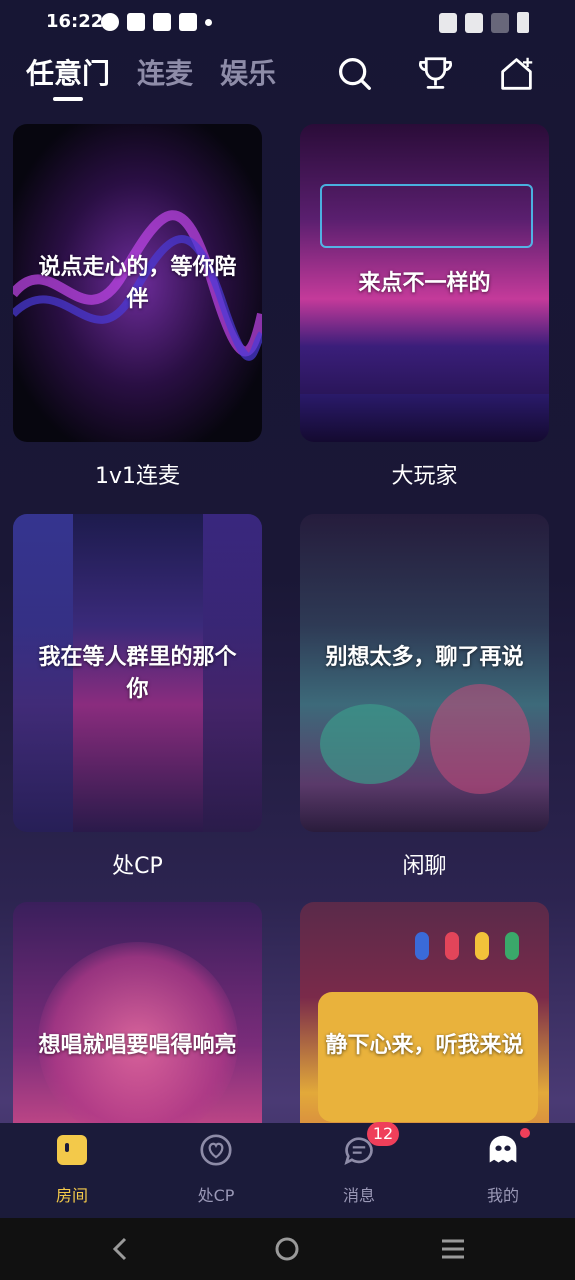  I want to click on room-card-caption: 1v1连麦, so click(137, 476).